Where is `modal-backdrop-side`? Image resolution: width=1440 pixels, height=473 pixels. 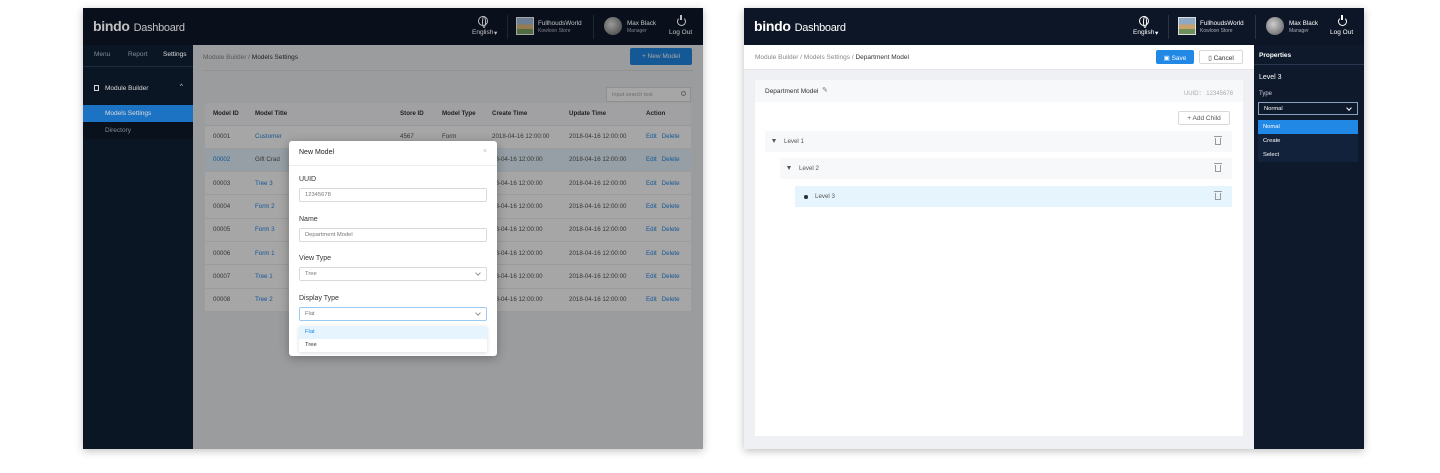
modal-backdrop-side is located at coordinates (138, 247).